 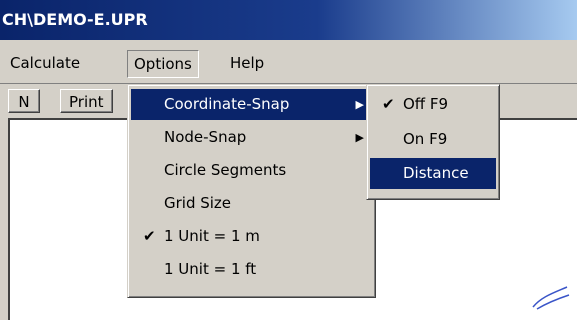 I want to click on menu-item-coordinate-snap: Coordinate-Snap ▶, so click(x=251, y=104).